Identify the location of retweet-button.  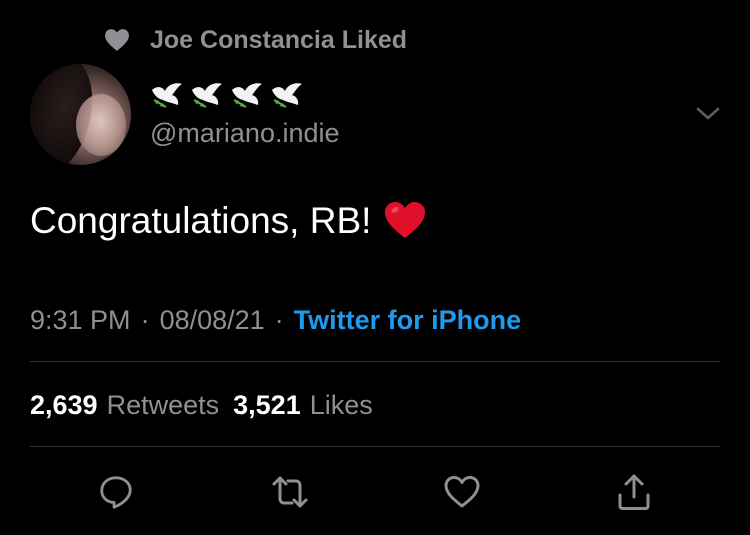
(290, 492).